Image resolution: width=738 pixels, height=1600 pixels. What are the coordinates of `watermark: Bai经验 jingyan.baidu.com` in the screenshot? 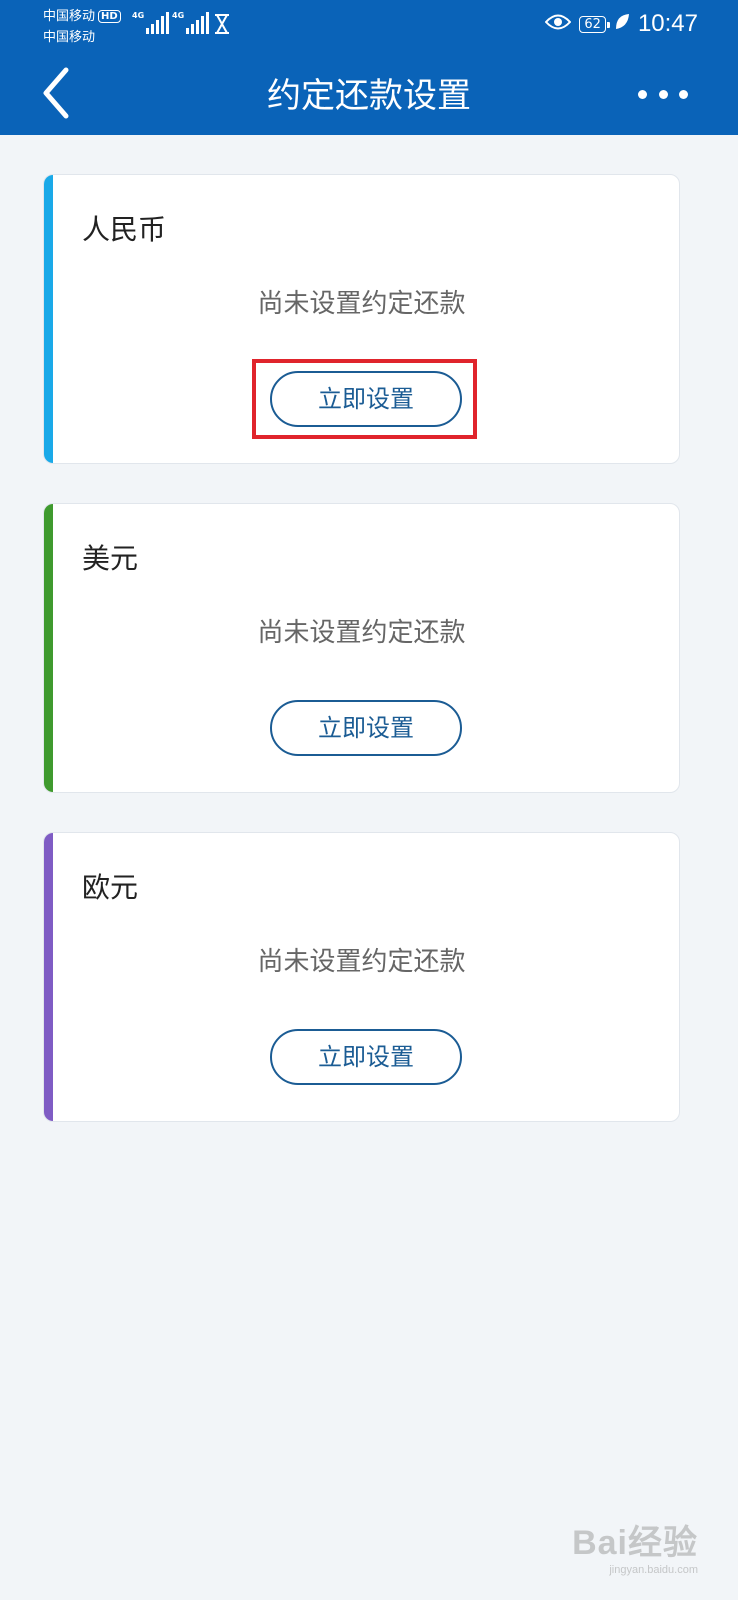 It's located at (635, 1545).